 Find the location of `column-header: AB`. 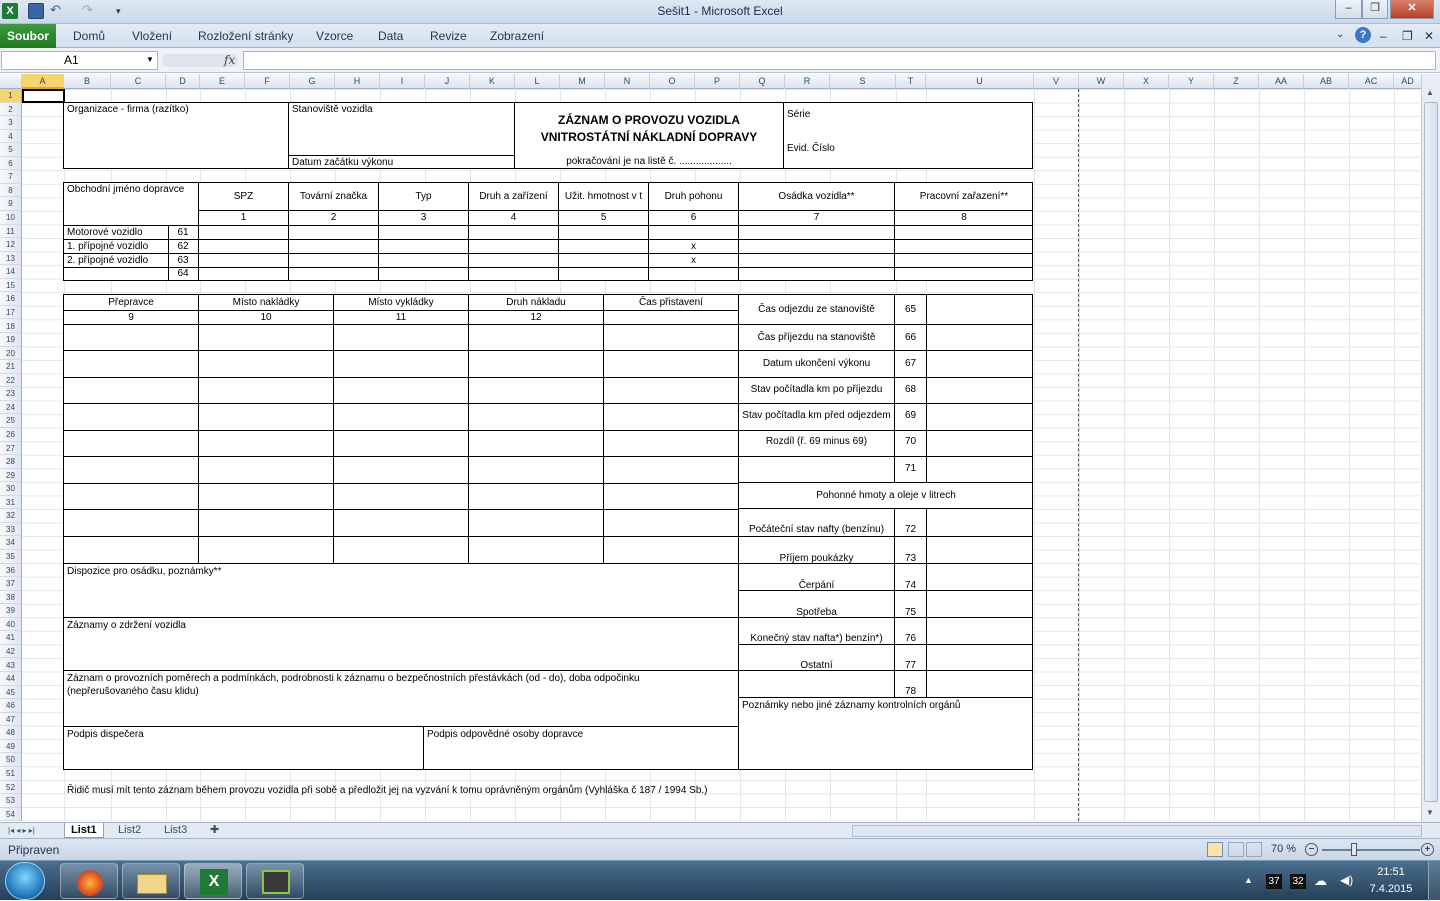

column-header: AB is located at coordinates (1326, 81).